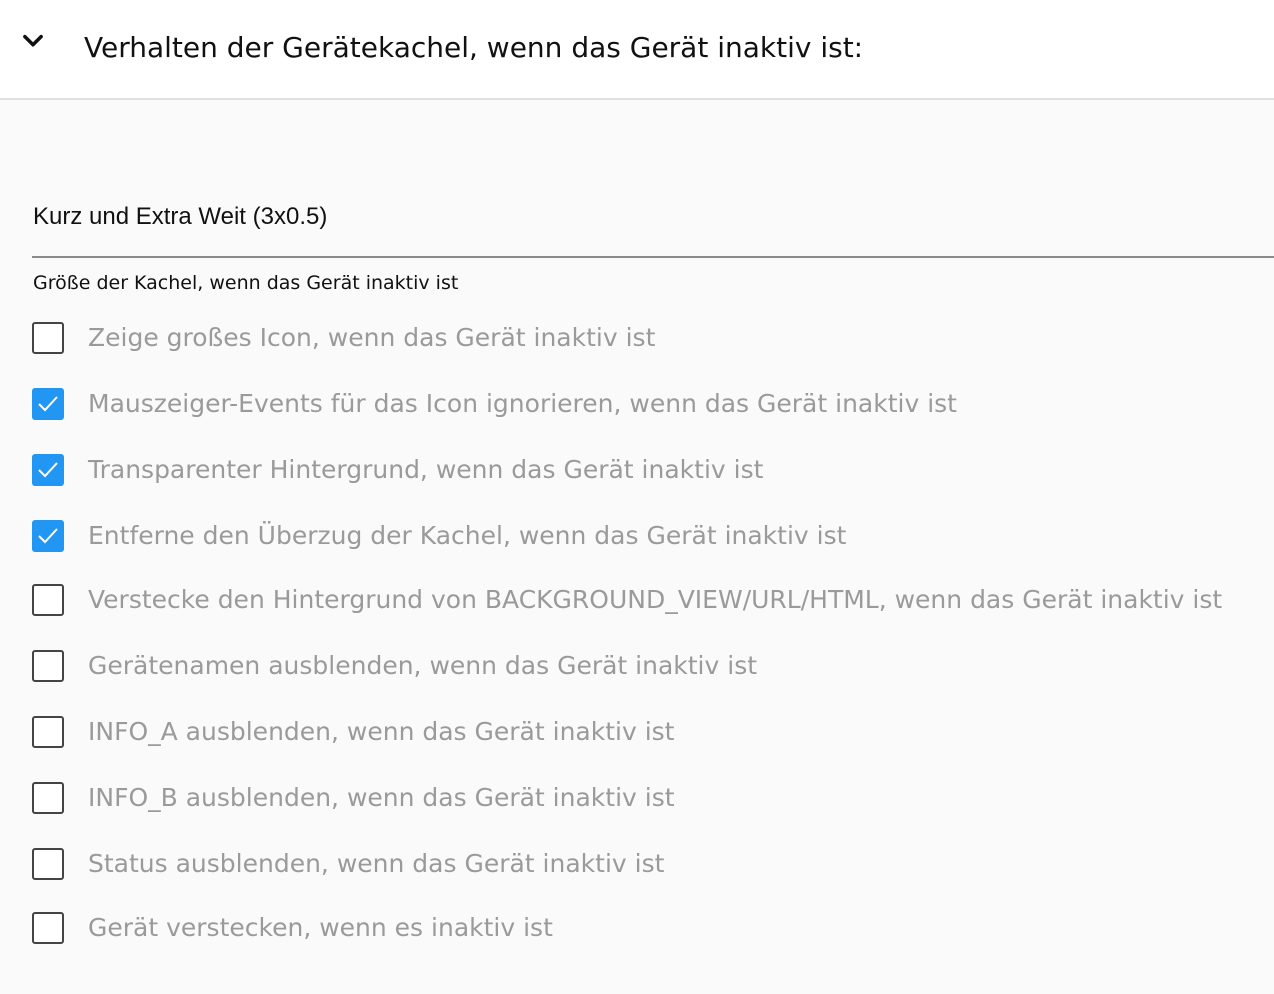 The height and width of the screenshot is (994, 1274). I want to click on option-hide-device: Gerät verstecken, wenn es inaktiv ist, so click(647, 928).